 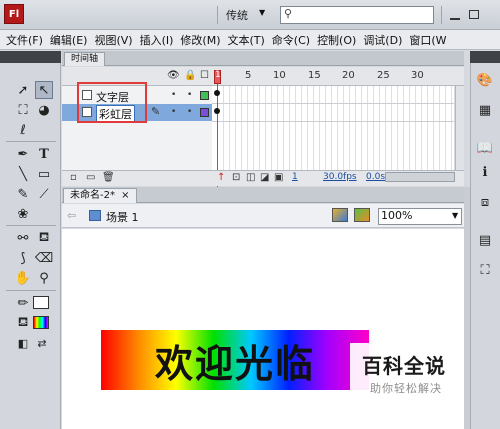 I want to click on edit-scene-icon, so click(x=362, y=215).